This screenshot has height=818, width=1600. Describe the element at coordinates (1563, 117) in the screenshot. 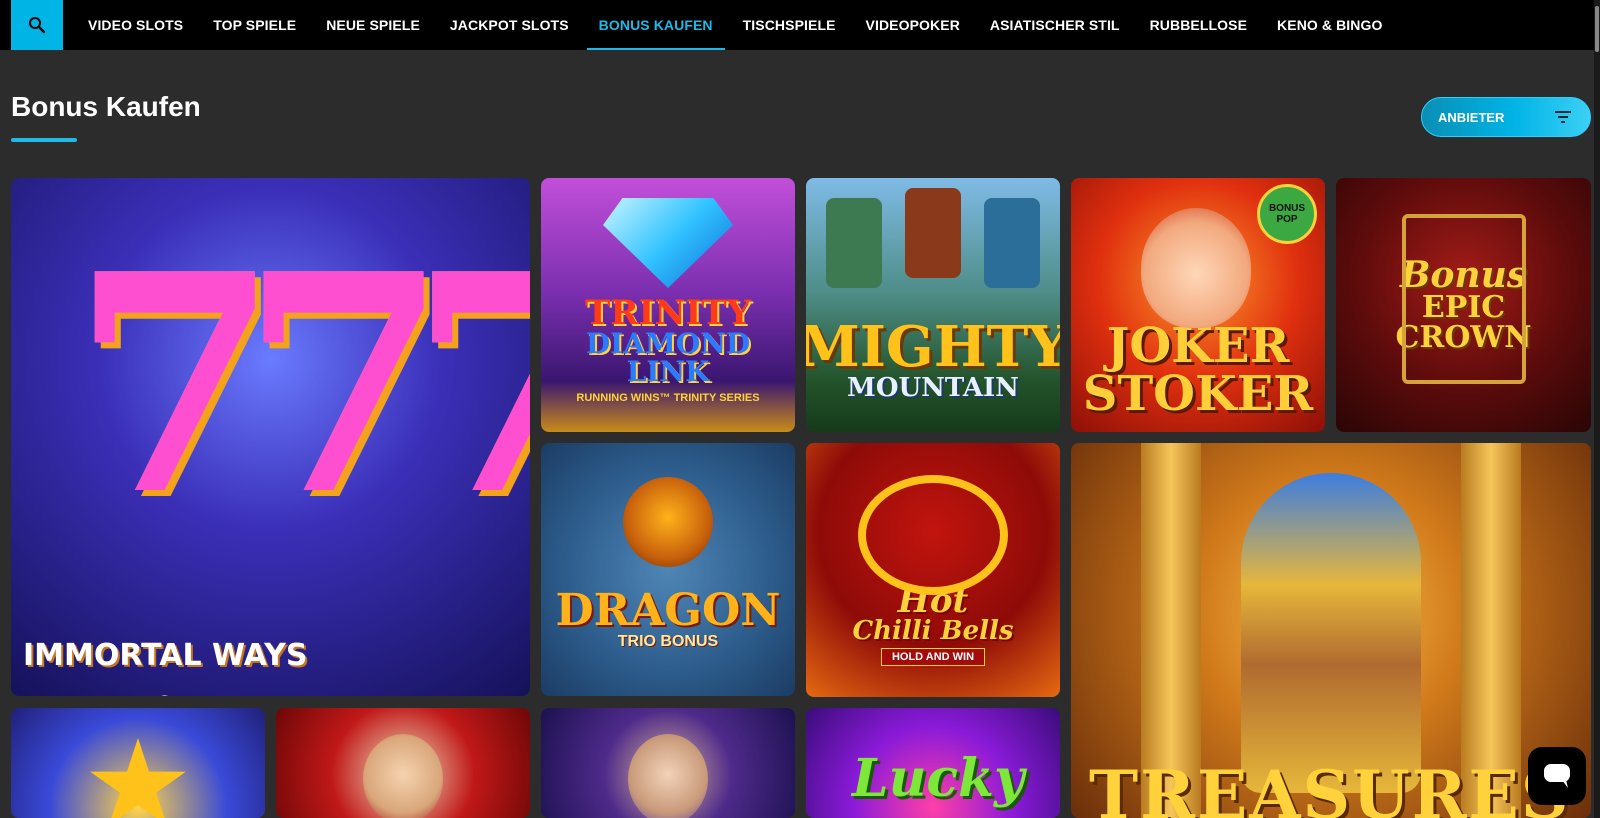

I see `filter-icon` at that location.